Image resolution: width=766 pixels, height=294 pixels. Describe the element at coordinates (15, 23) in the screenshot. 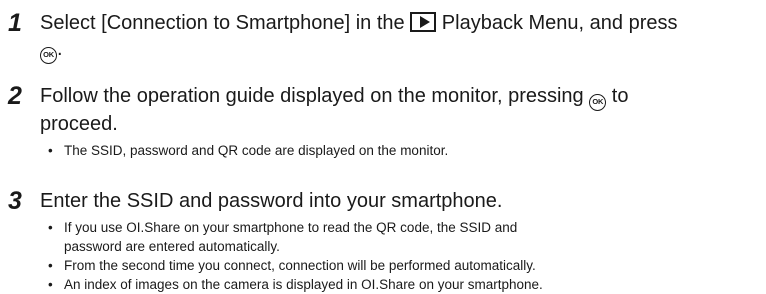

I see `step-number: 1` at that location.